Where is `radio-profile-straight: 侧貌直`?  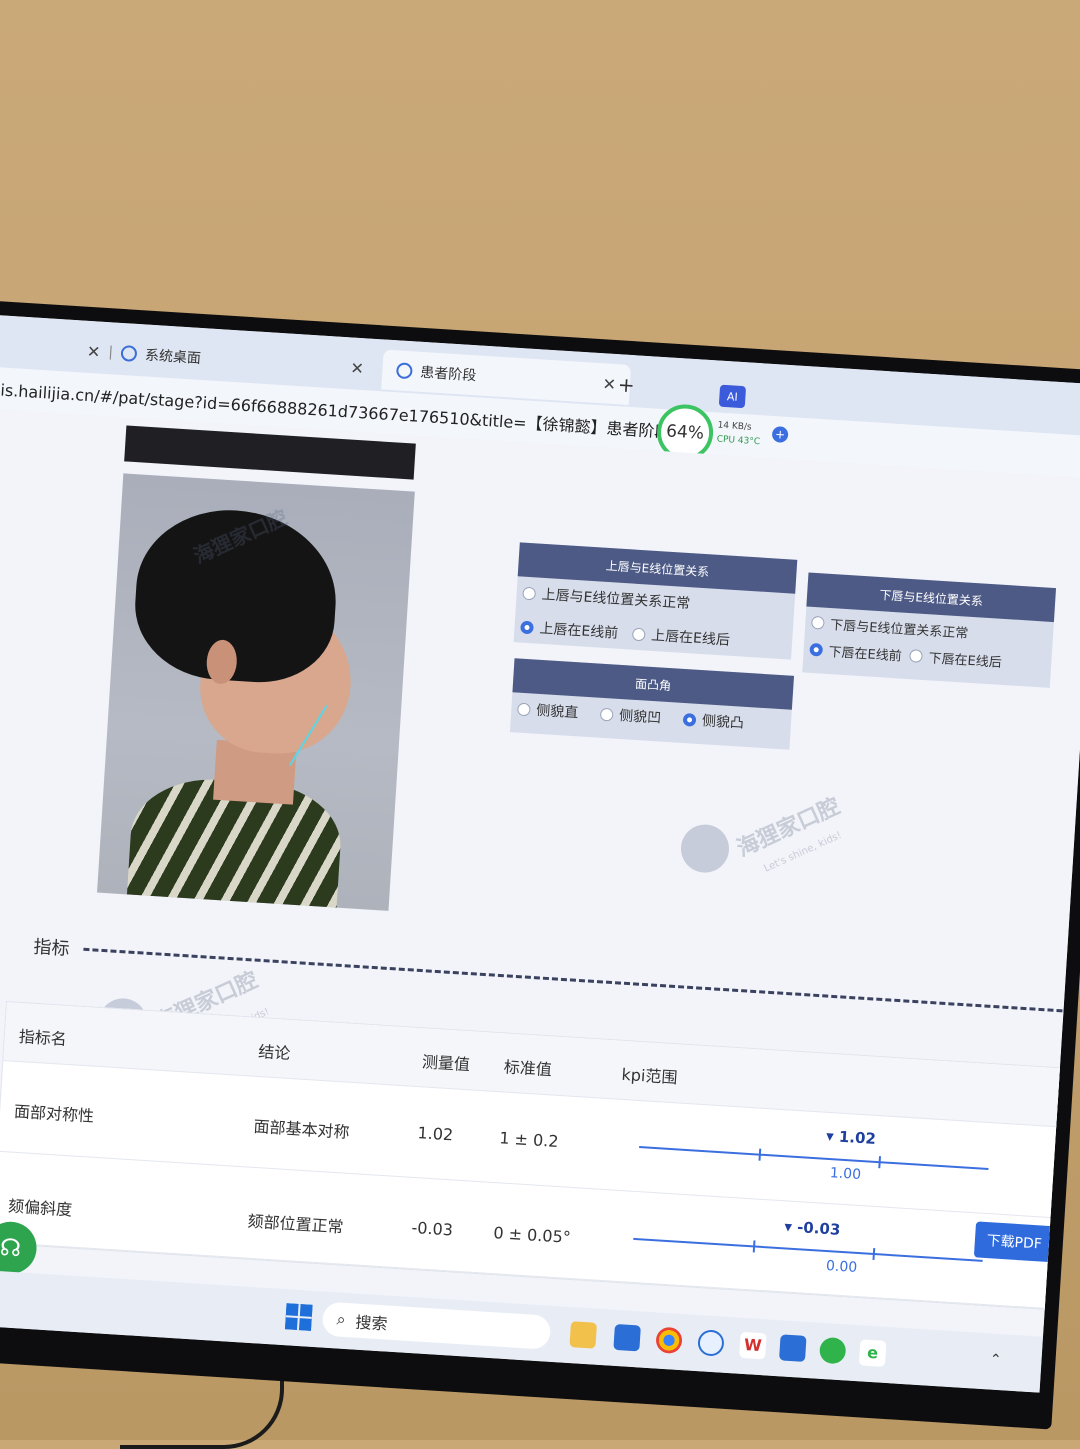 radio-profile-straight: 侧貌直 is located at coordinates (547, 711).